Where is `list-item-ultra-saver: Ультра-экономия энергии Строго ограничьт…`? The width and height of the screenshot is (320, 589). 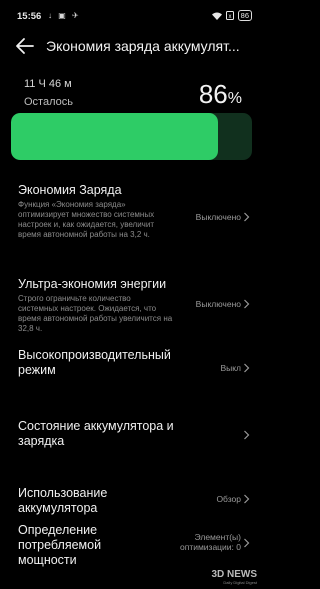
list-item-ultra-saver: Ультра-экономия энергии Строго ограничьт… is located at coordinates (132, 305).